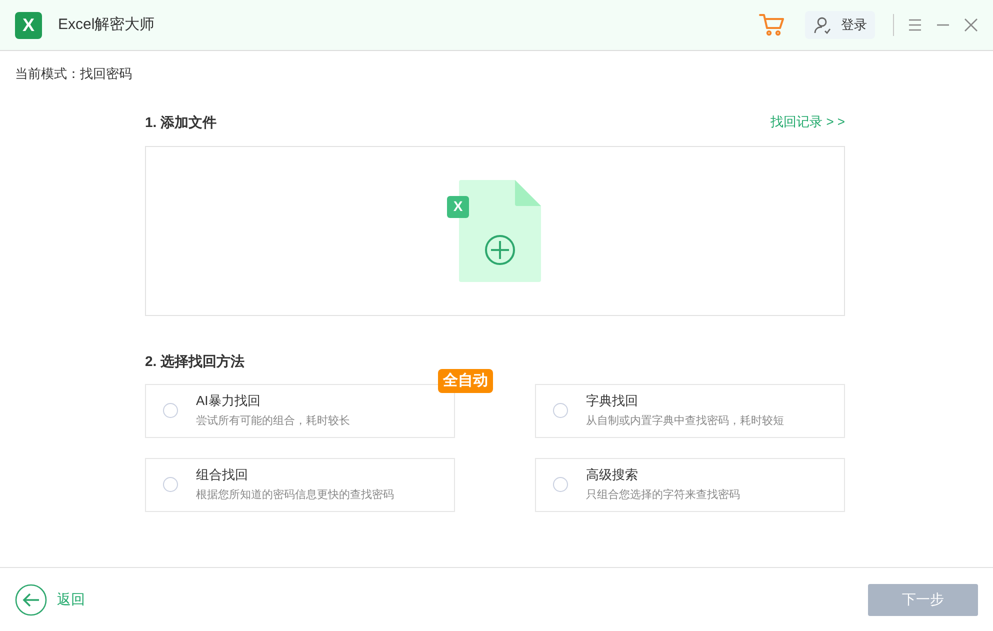 The width and height of the screenshot is (993, 631). What do you see at coordinates (915, 25) in the screenshot?
I see `menu-icon` at bounding box center [915, 25].